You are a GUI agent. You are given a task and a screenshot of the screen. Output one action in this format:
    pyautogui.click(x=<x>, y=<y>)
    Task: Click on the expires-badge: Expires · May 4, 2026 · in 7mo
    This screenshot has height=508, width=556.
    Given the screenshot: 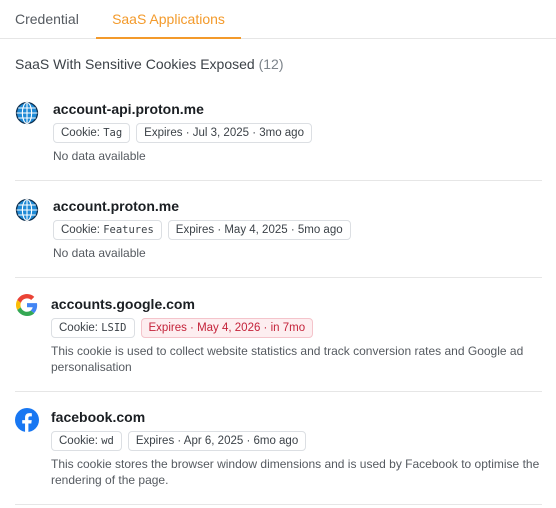 What is the action you would take?
    pyautogui.click(x=227, y=328)
    